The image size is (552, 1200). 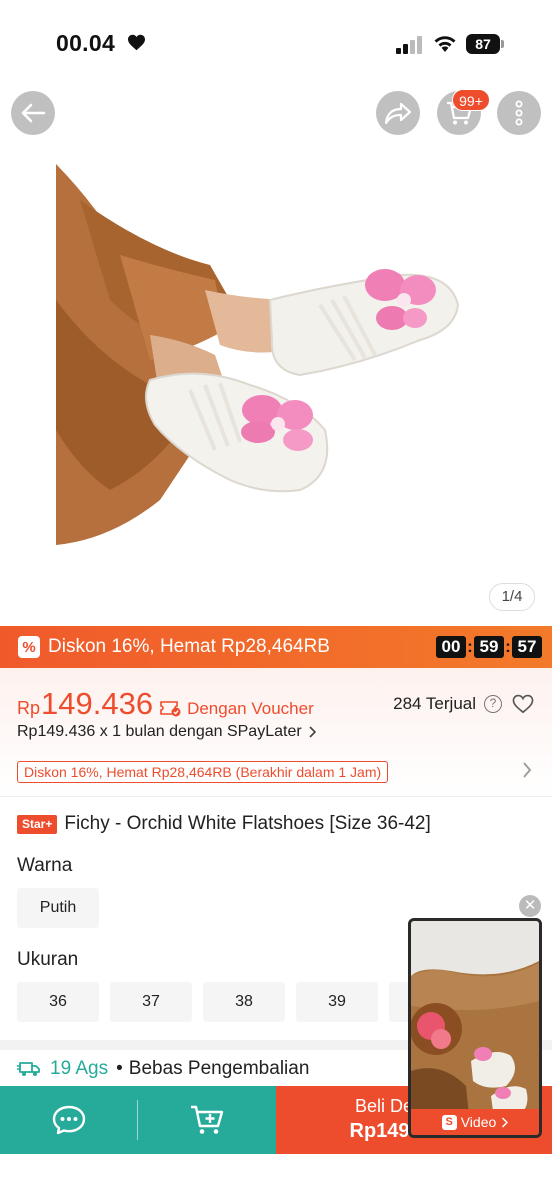 I want to click on back-button, so click(x=33, y=113).